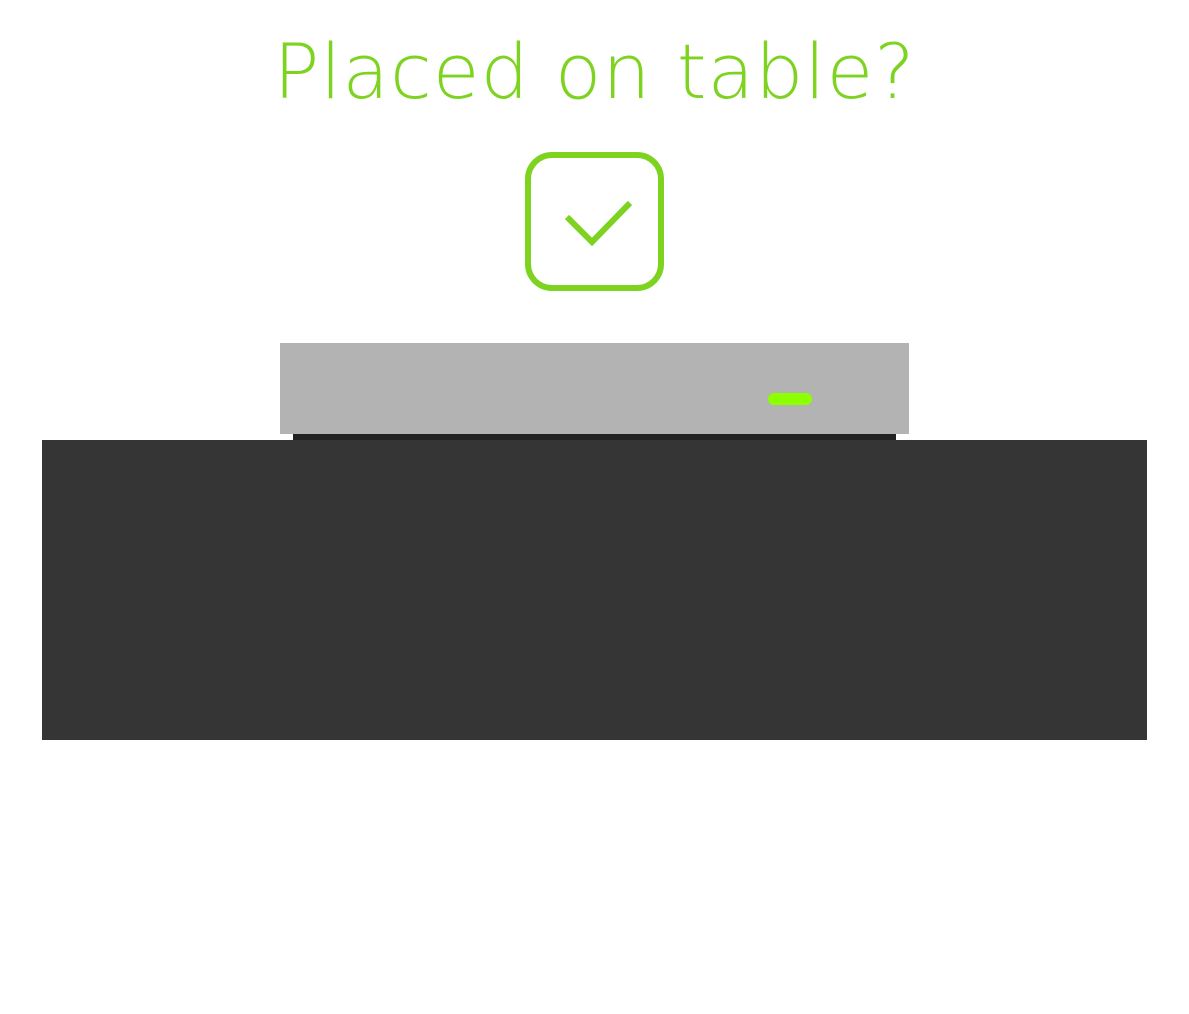 The image size is (1189, 1014). Describe the element at coordinates (594, 388) in the screenshot. I see `device-body` at that location.